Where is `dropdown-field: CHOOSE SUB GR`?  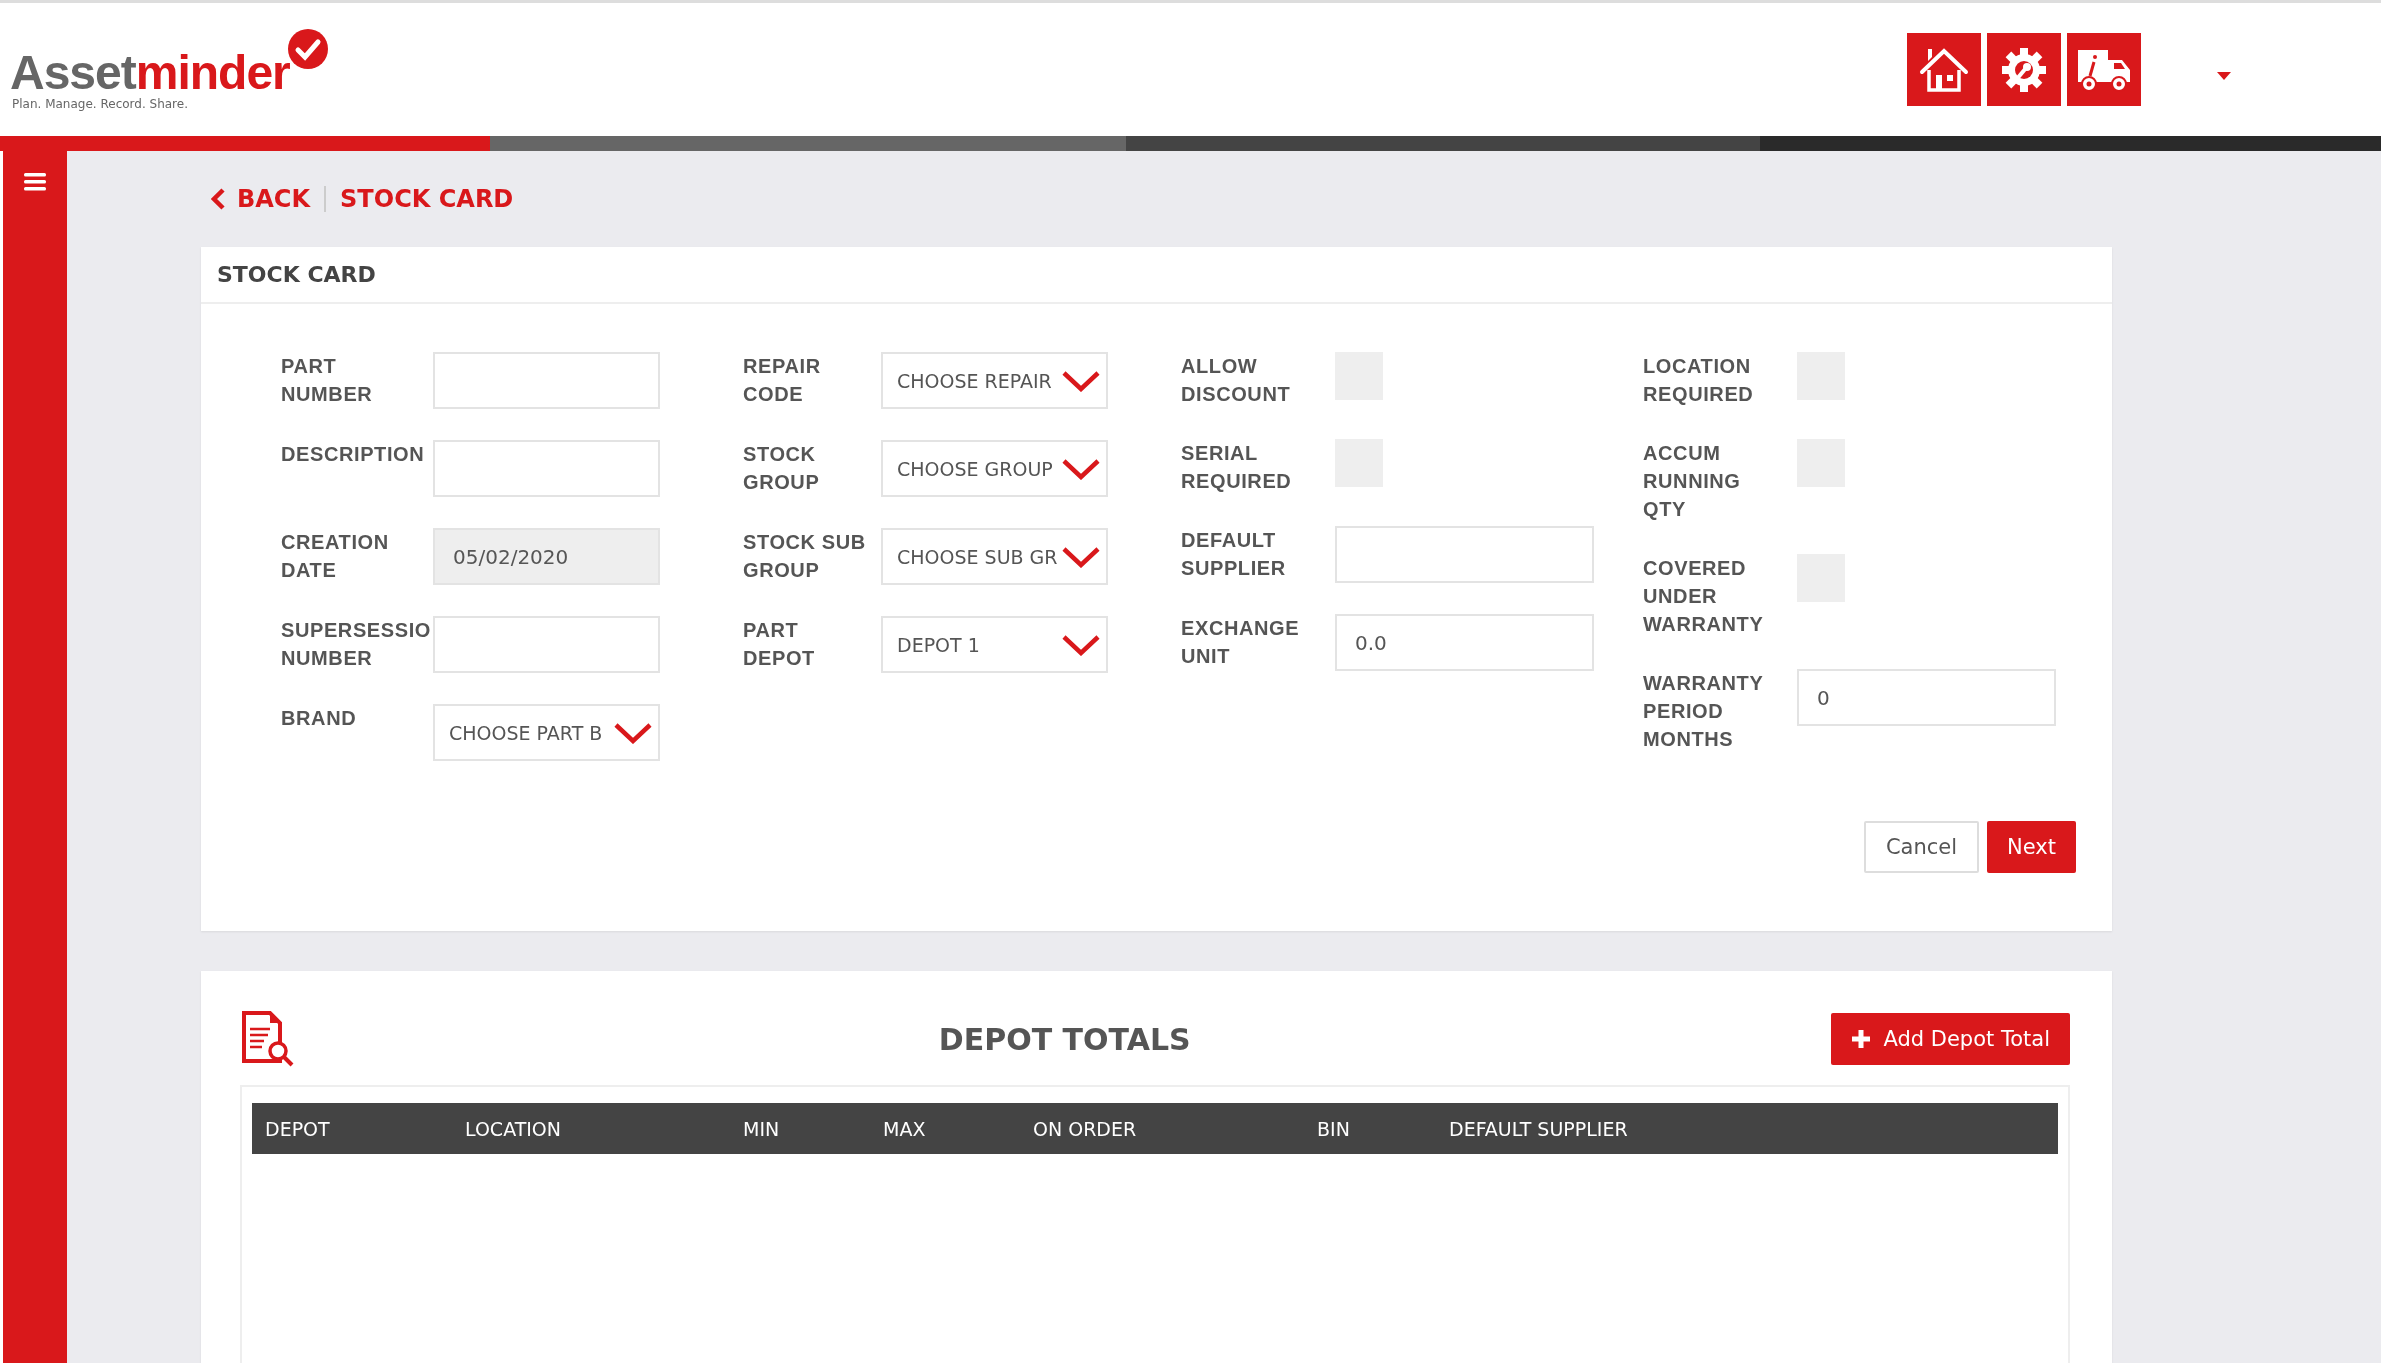
dropdown-field: CHOOSE SUB GR is located at coordinates (994, 556).